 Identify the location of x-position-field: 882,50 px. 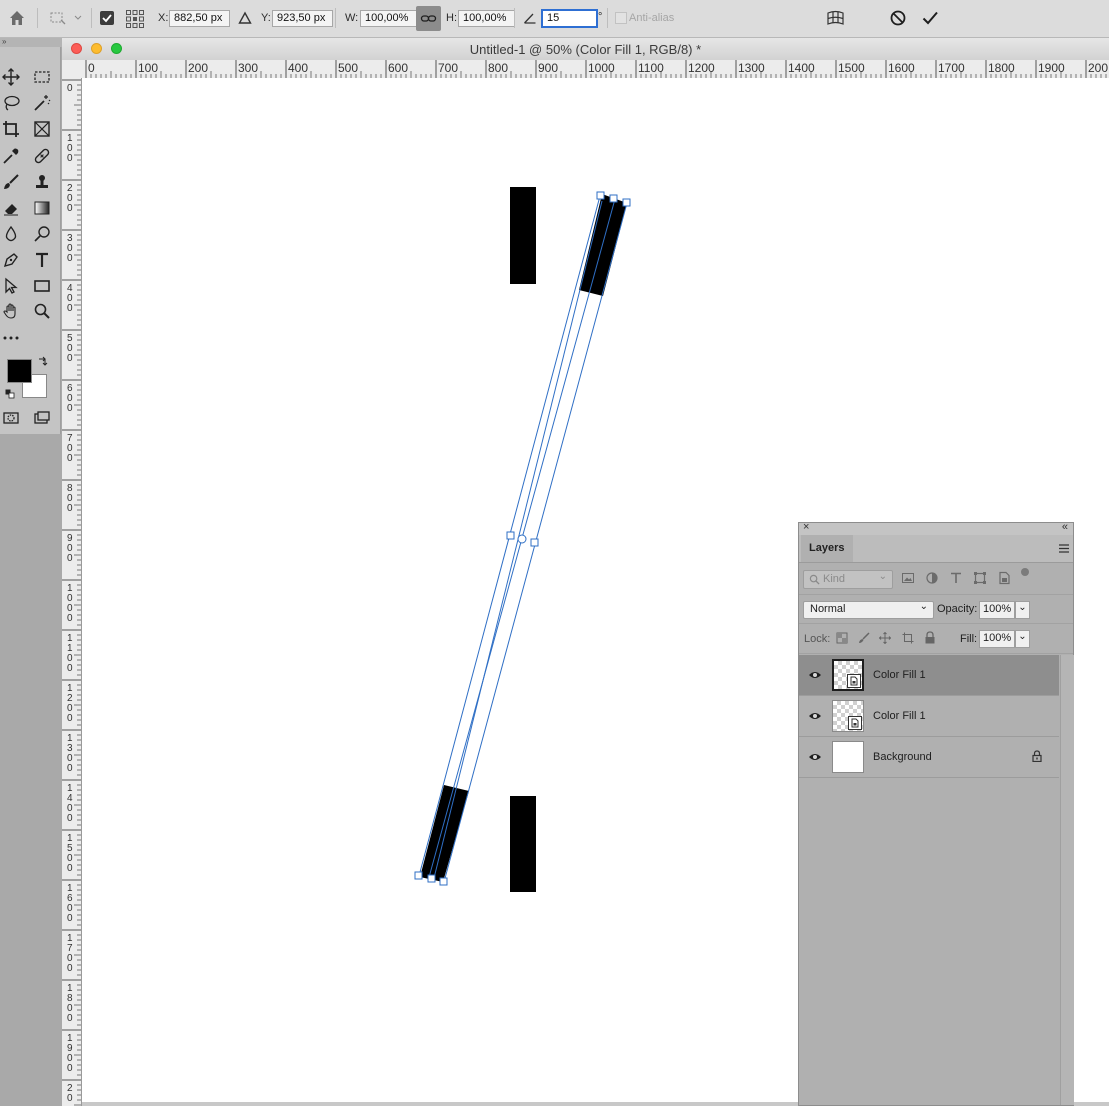
(199, 18).